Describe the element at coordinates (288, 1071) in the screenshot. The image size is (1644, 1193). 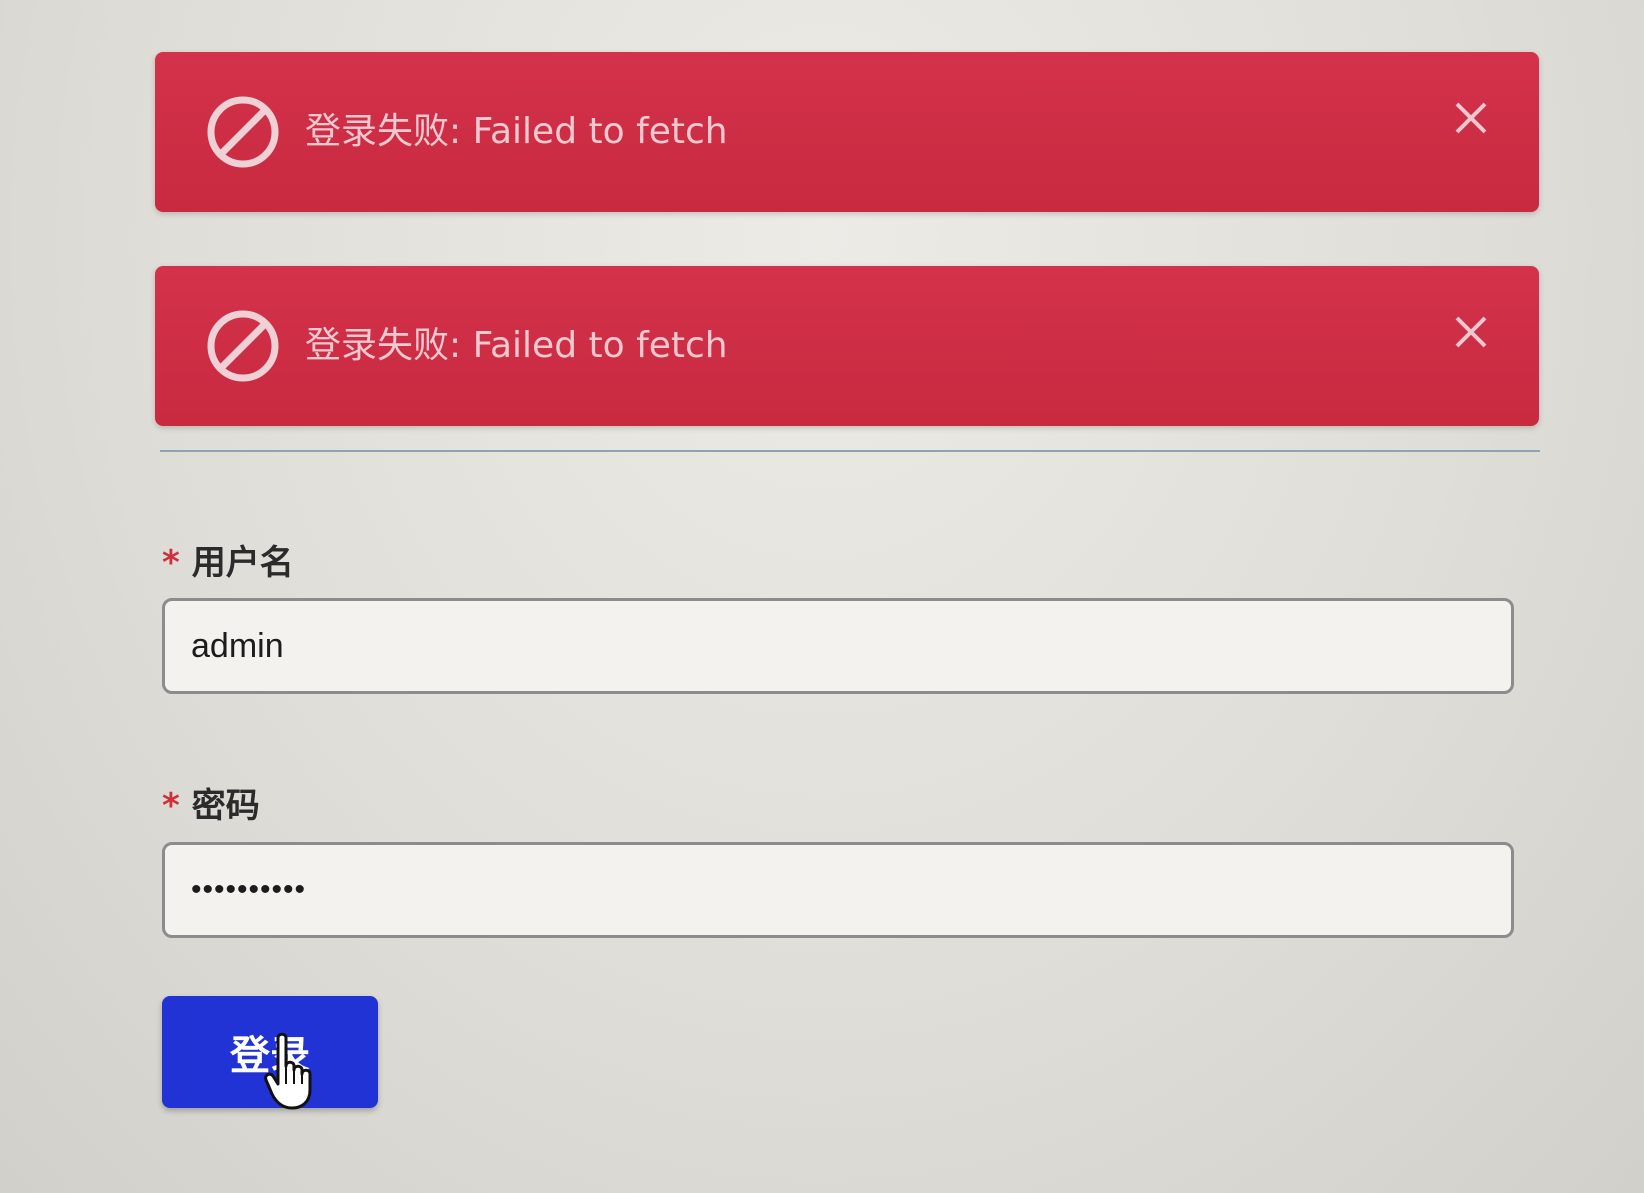
I see `hand-pointer-icon` at that location.